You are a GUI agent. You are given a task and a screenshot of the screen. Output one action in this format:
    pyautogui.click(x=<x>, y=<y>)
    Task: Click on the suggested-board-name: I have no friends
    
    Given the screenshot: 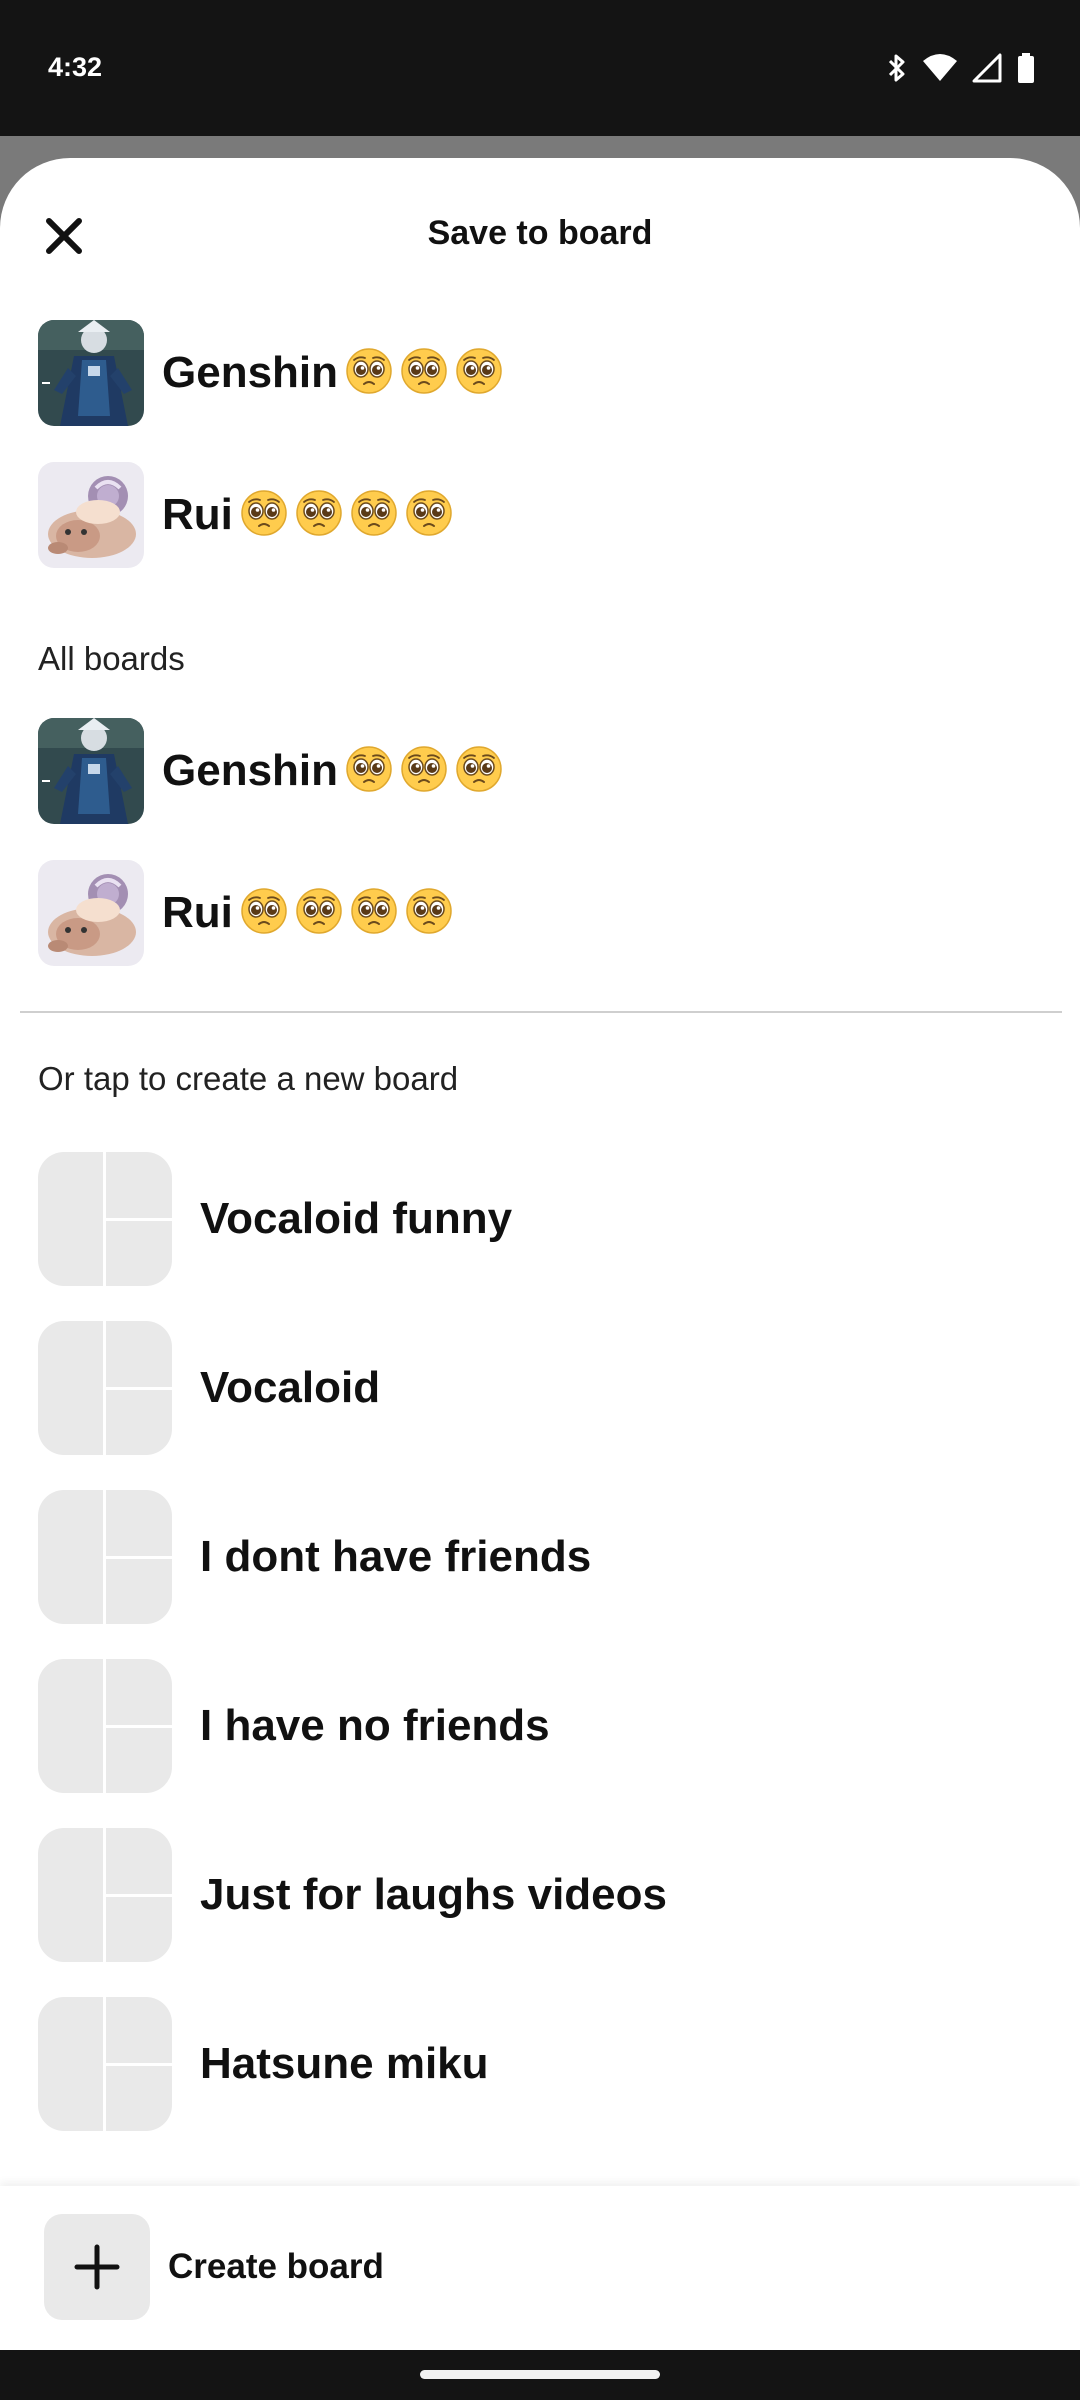 What is the action you would take?
    pyautogui.click(x=375, y=1725)
    